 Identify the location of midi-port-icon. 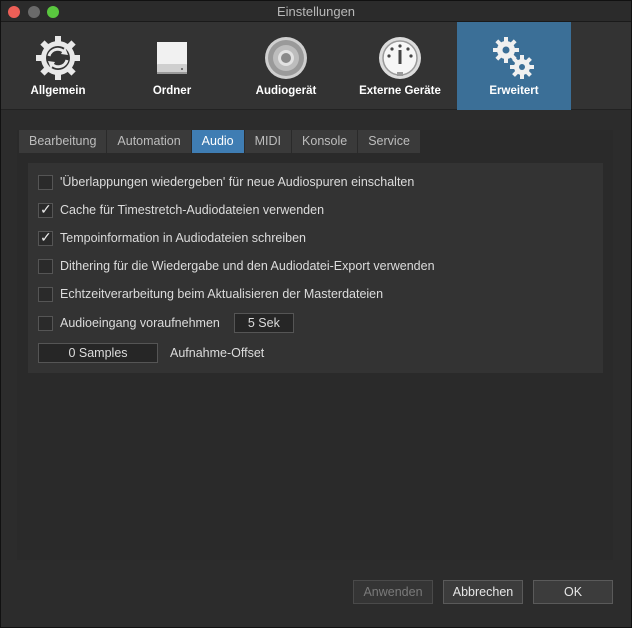
(400, 58).